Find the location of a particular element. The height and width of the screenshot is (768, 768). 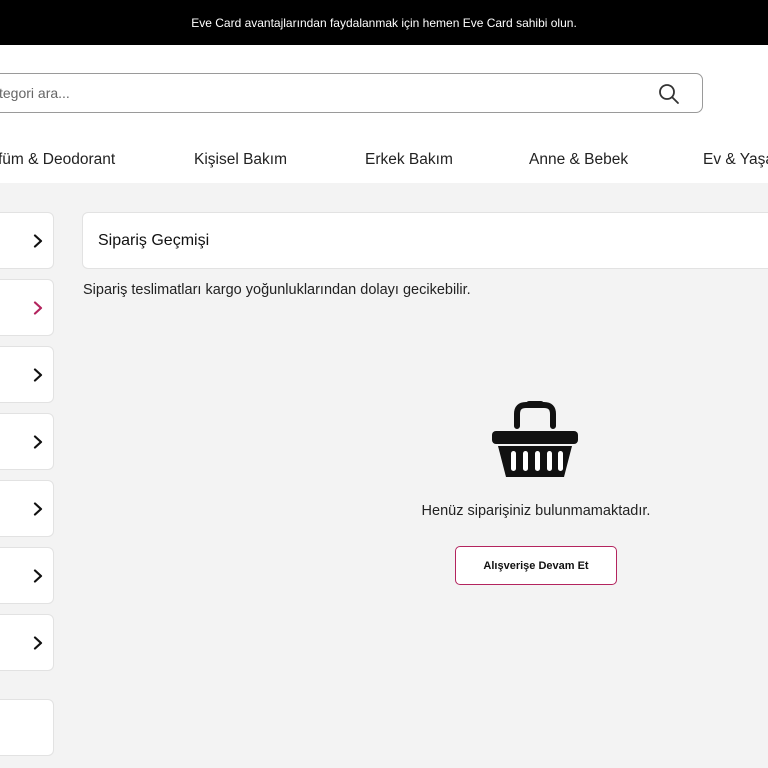

search-icon is located at coordinates (669, 94).